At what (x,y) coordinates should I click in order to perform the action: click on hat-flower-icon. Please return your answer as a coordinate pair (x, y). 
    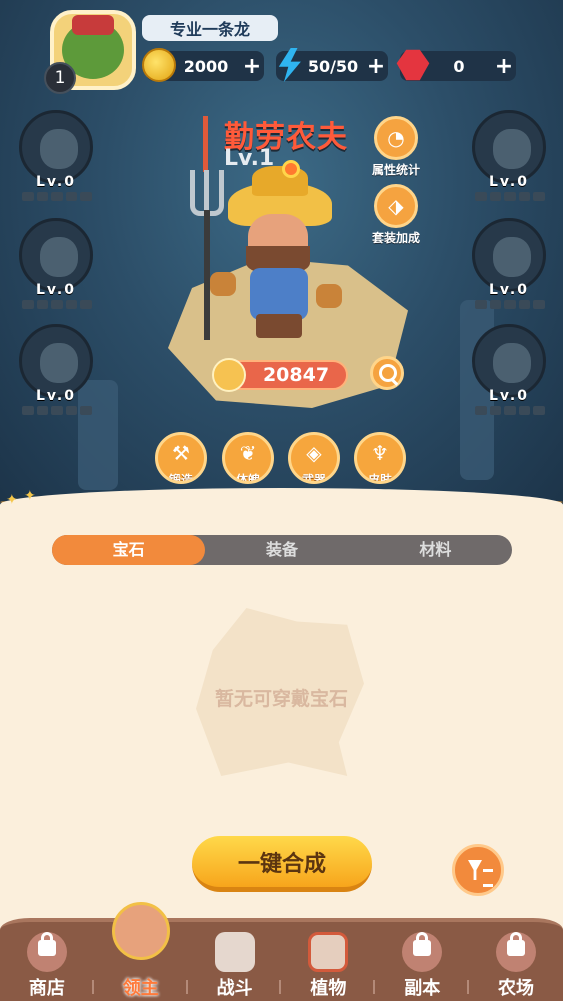
    Looking at the image, I should click on (291, 169).